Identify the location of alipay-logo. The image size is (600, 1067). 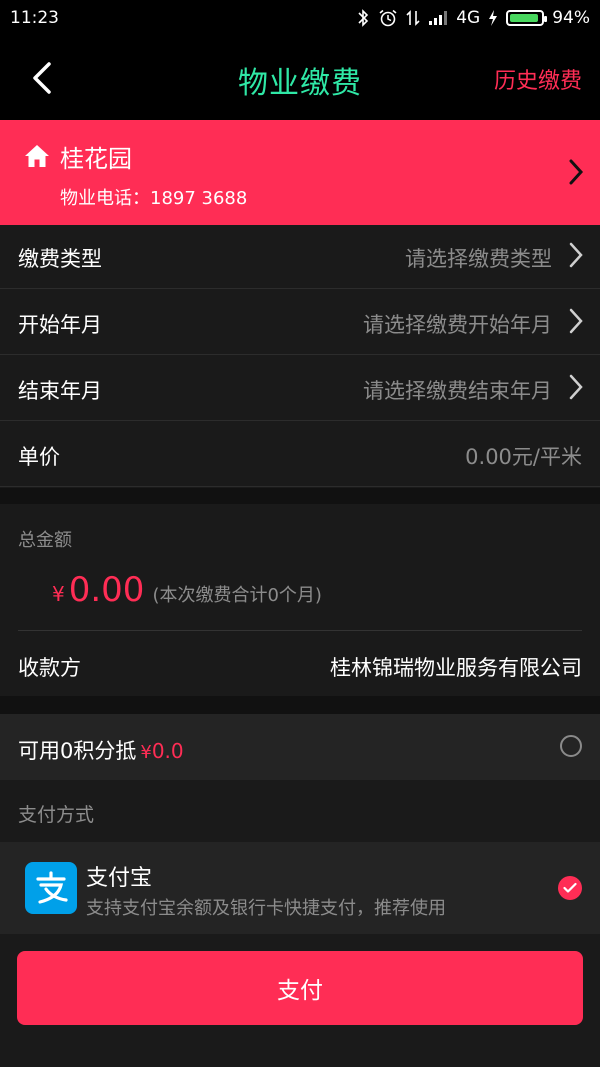
(51, 888).